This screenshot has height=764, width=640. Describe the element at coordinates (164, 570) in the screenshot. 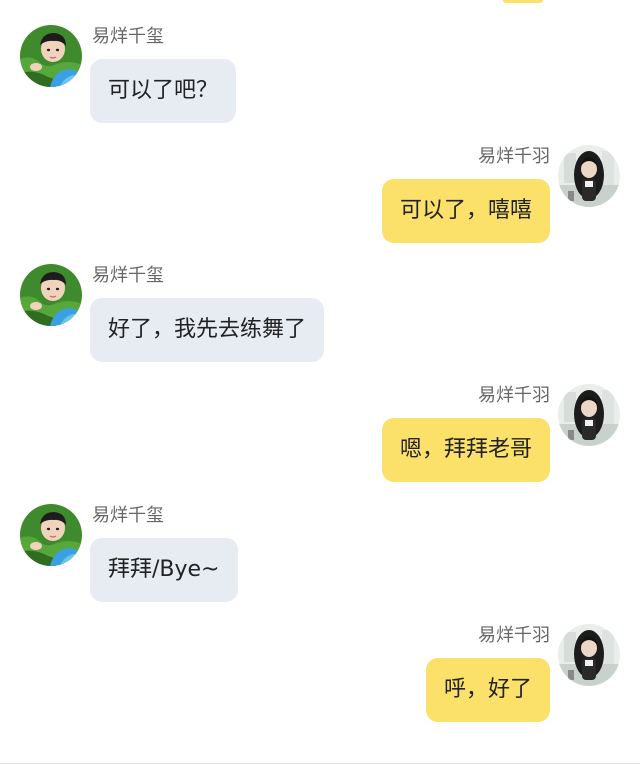

I see `message-bubble: 拜拜/Bye~` at that location.